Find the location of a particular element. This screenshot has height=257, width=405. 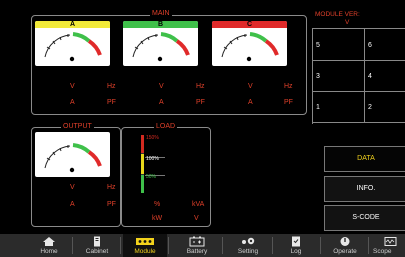

module-slot-1: 1 is located at coordinates (318, 107).